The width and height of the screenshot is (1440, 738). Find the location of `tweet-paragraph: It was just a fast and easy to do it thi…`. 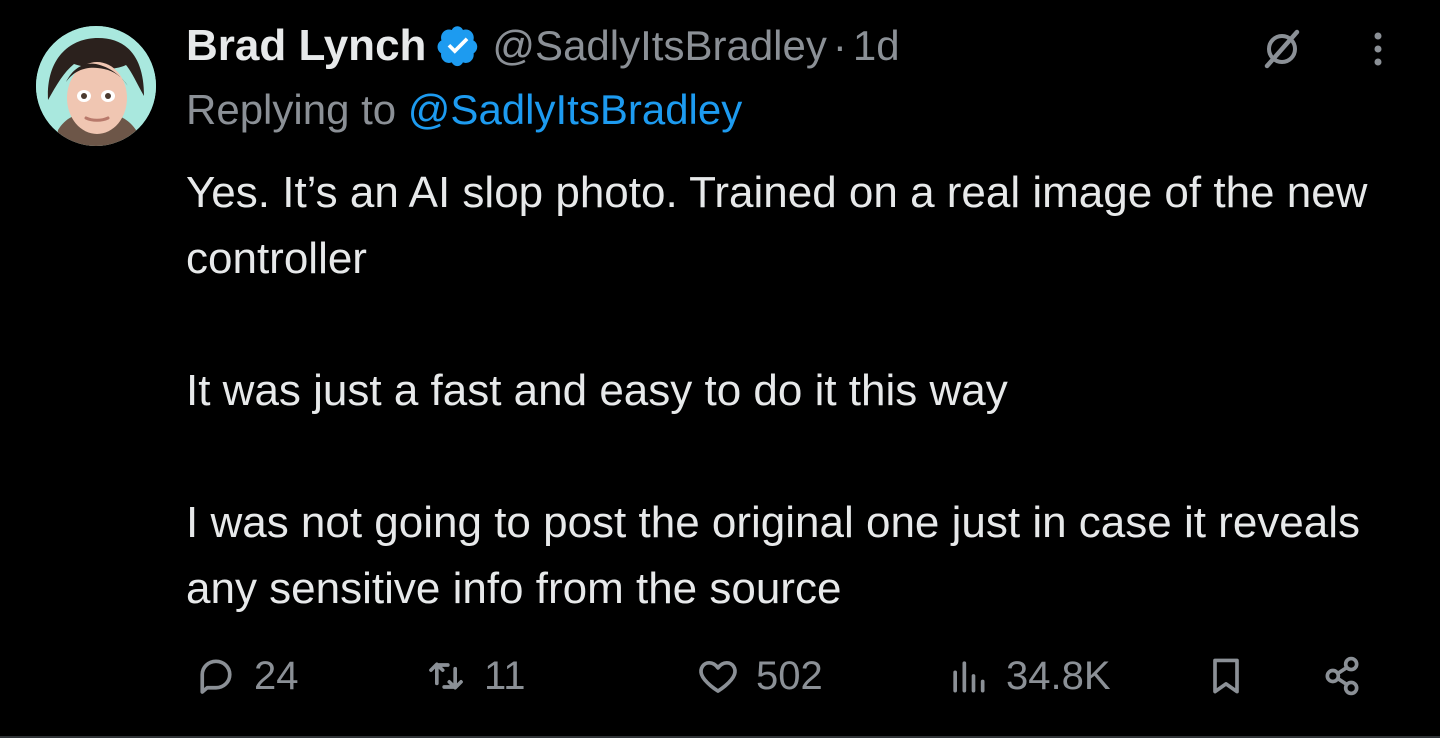

tweet-paragraph: It was just a fast and easy to do it thi… is located at coordinates (597, 390).